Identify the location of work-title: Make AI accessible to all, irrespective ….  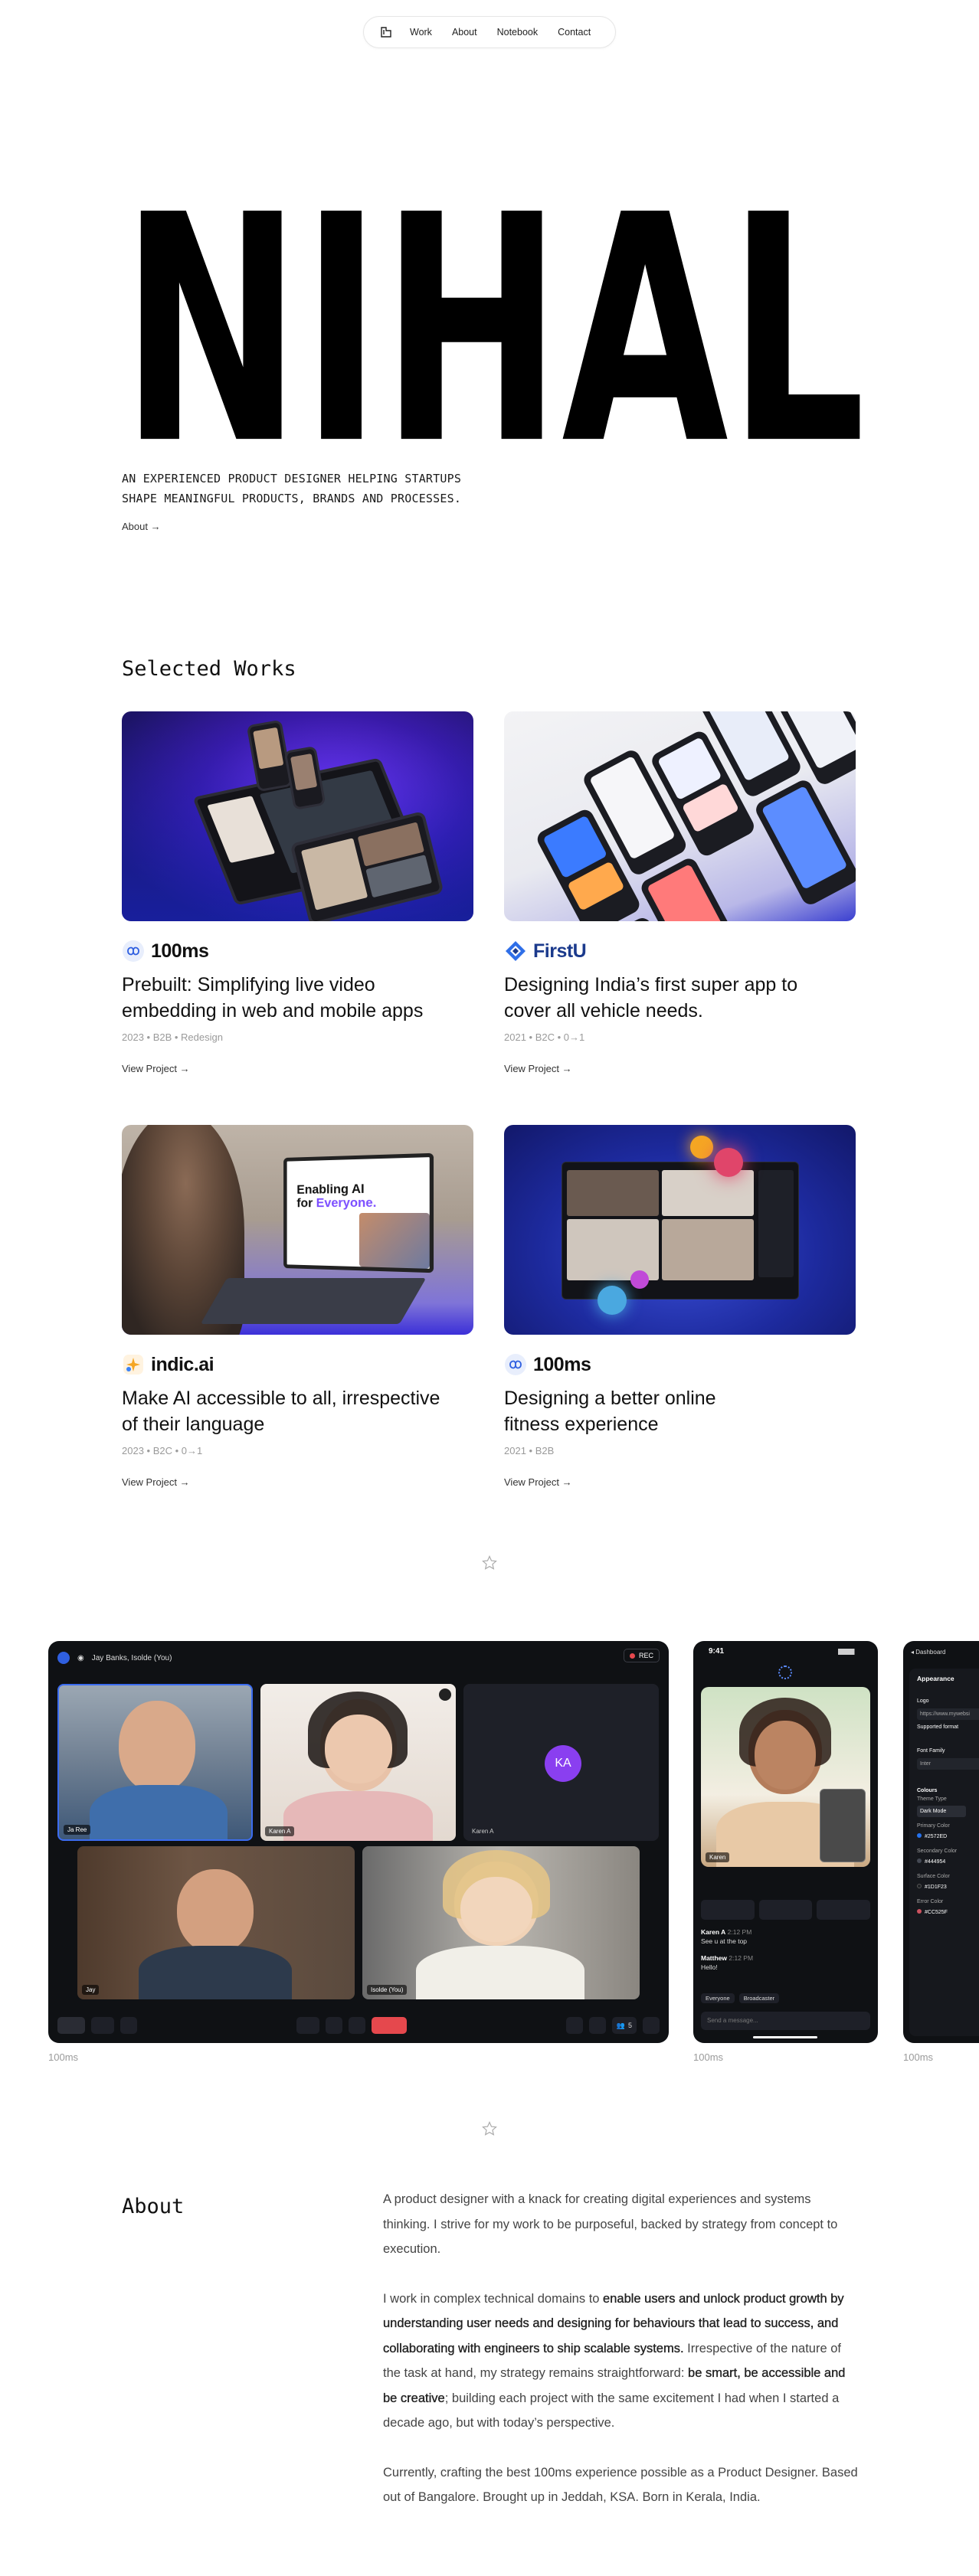
(290, 1411).